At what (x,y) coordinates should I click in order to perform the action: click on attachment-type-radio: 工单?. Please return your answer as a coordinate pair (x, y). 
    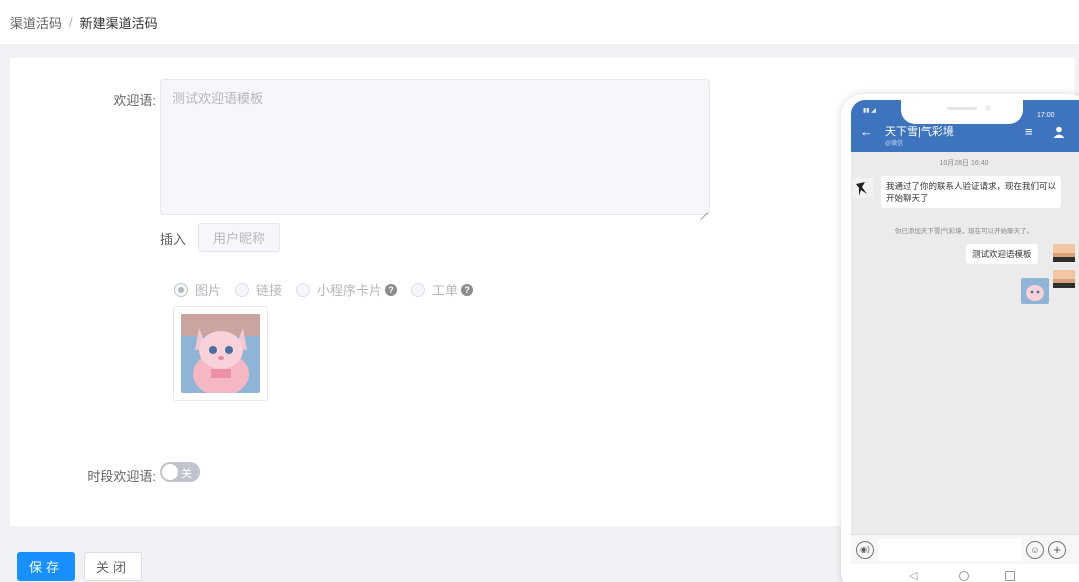
    Looking at the image, I should click on (442, 289).